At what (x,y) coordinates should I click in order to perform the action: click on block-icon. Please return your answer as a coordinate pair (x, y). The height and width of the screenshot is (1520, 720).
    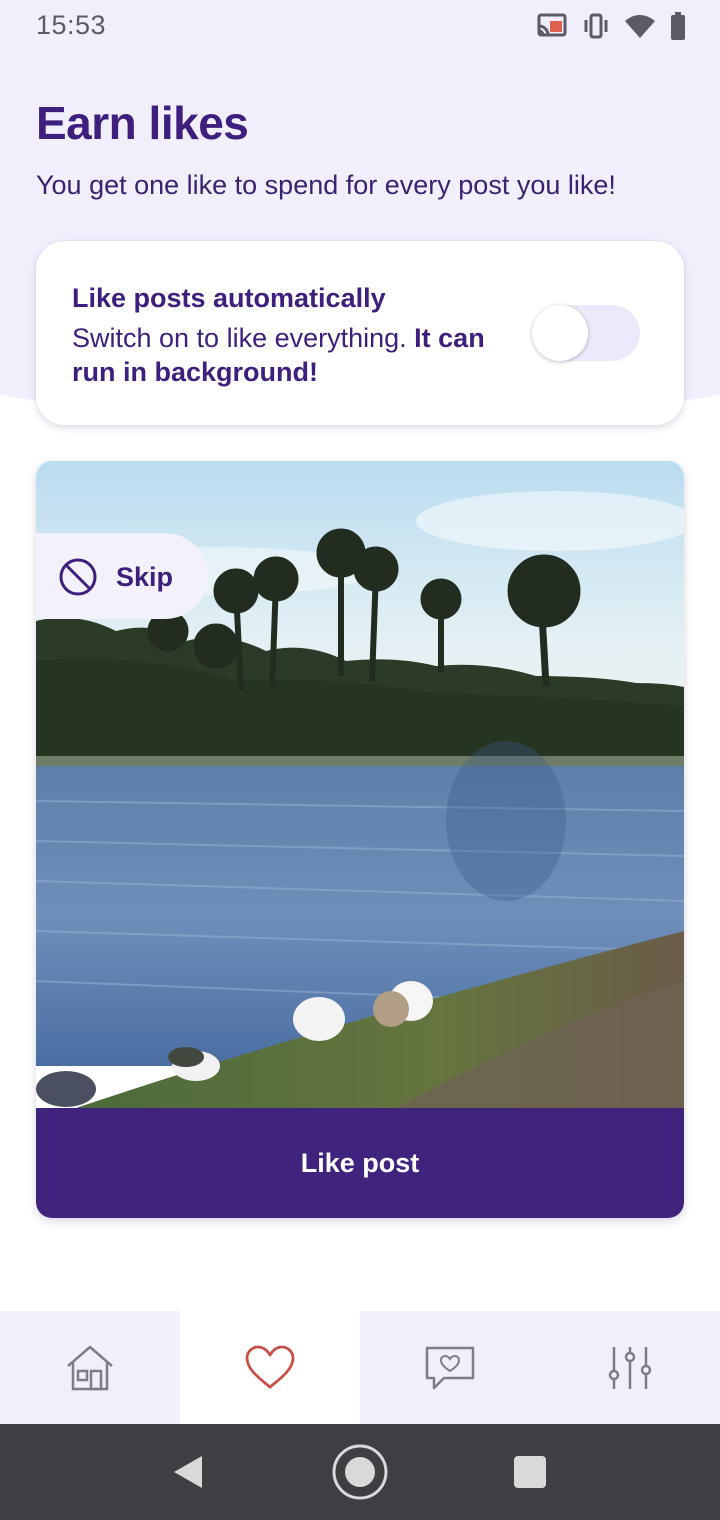
    Looking at the image, I should click on (78, 577).